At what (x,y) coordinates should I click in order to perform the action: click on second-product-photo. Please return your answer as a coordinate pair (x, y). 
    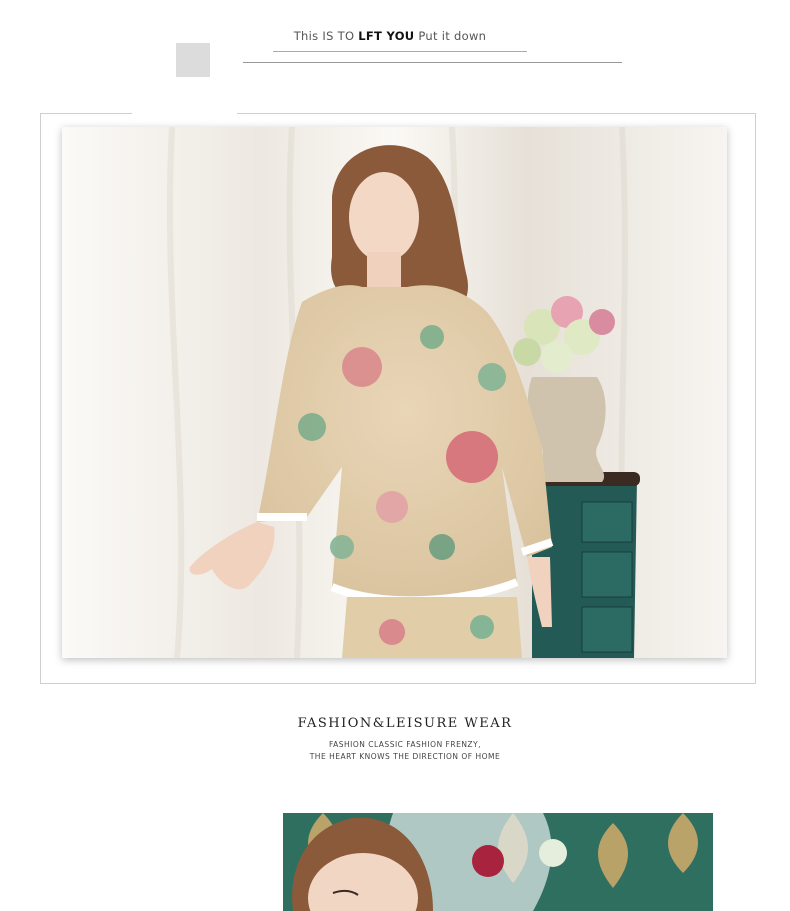
    Looking at the image, I should click on (498, 862).